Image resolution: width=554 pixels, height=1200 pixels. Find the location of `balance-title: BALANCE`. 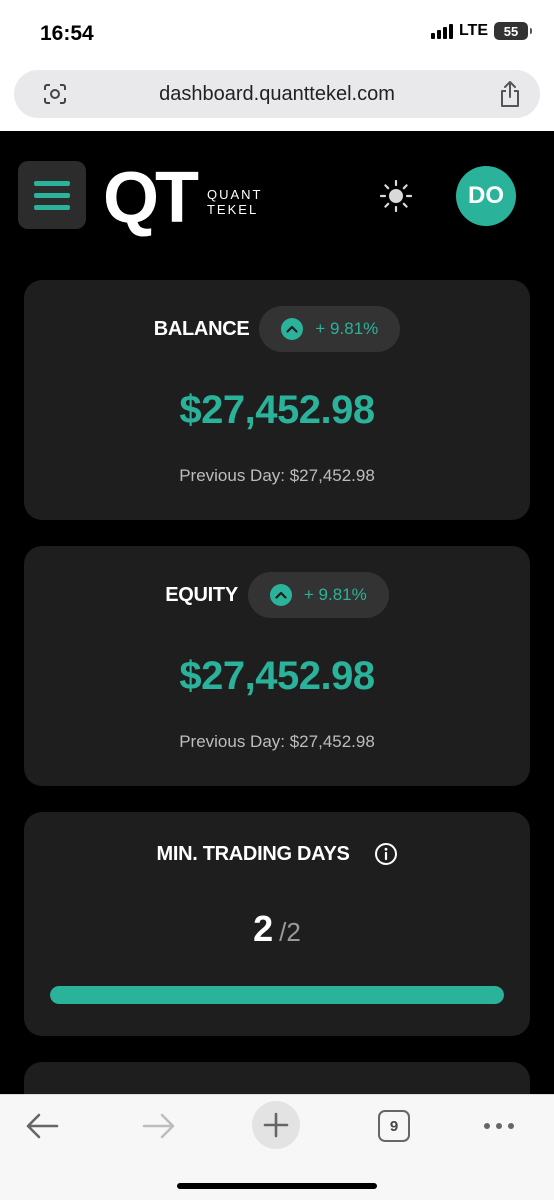

balance-title: BALANCE is located at coordinates (201, 328).